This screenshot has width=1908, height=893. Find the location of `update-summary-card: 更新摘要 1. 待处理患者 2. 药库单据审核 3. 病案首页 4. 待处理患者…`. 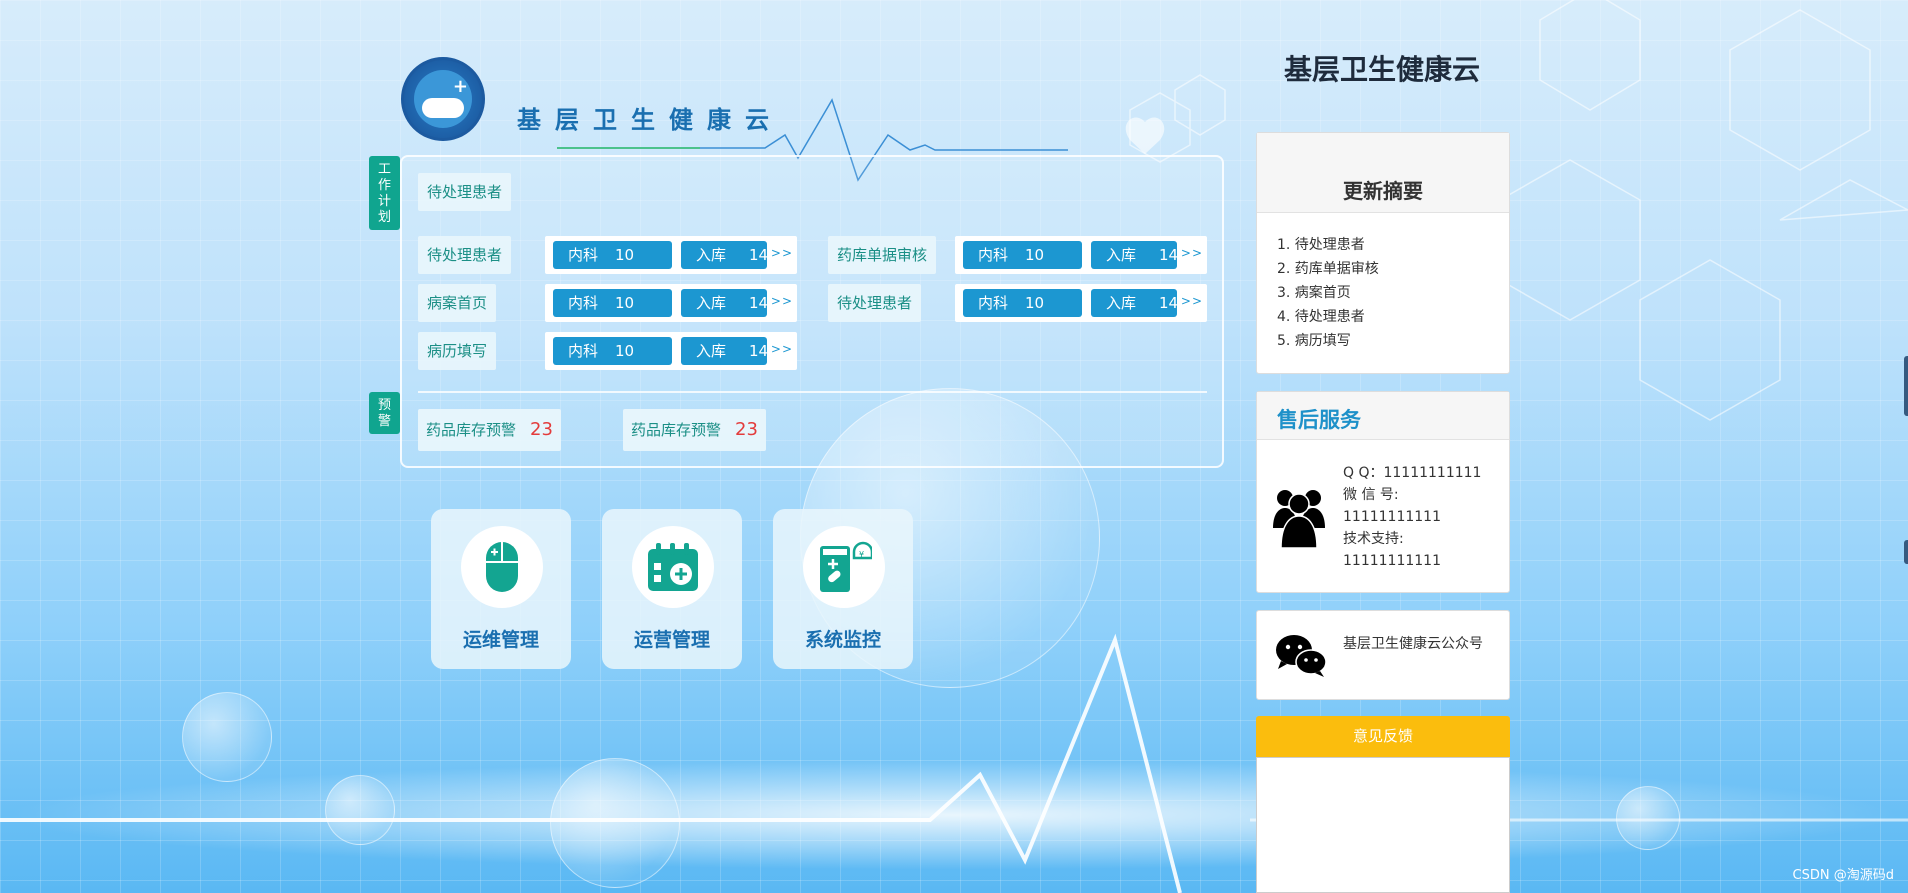

update-summary-card: 更新摘要 1. 待处理患者 2. 药库单据审核 3. 病案首页 4. 待处理患者… is located at coordinates (1383, 253).